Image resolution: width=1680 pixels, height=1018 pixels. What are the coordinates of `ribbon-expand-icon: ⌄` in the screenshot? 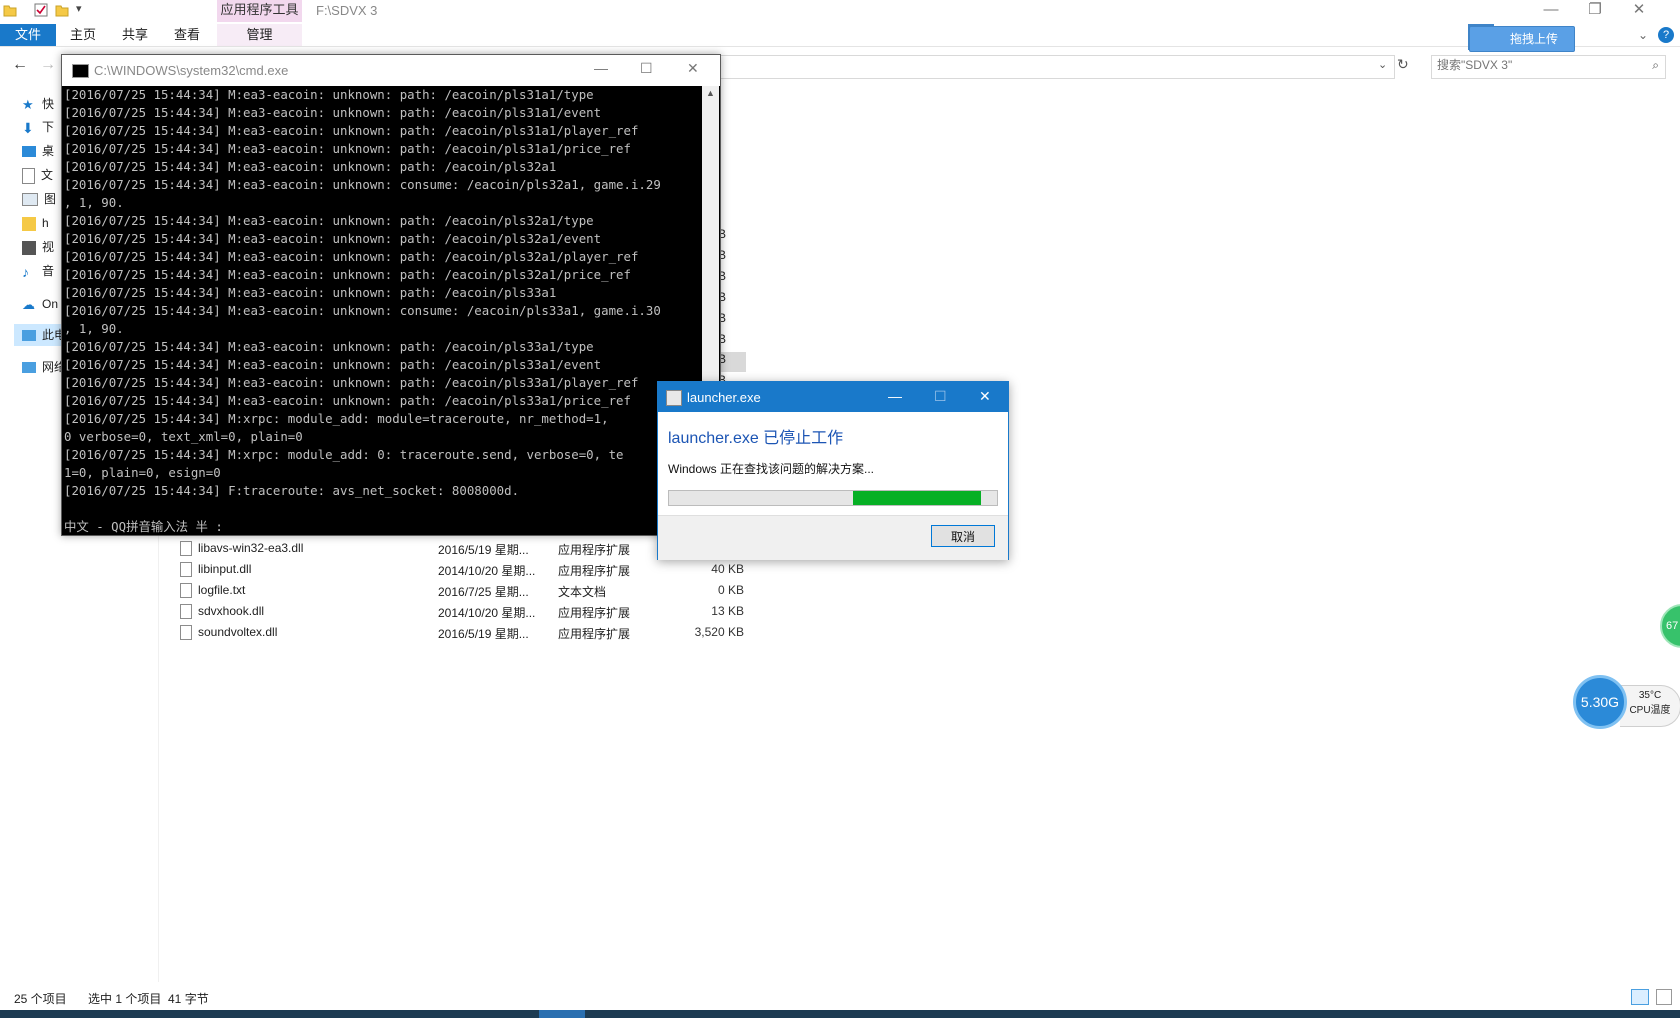 It's located at (1643, 35).